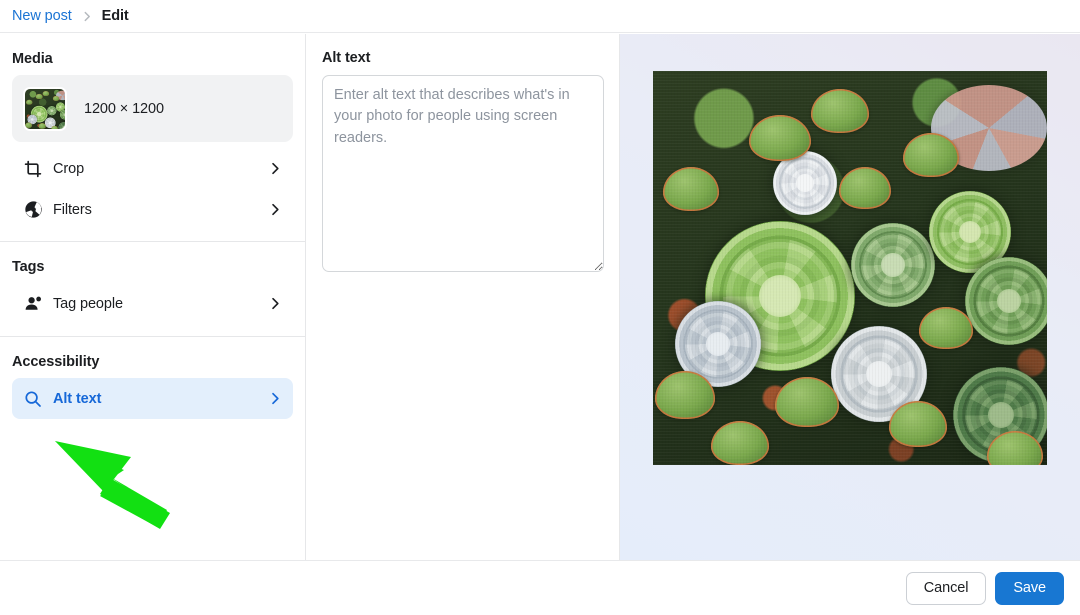  Describe the element at coordinates (463, 173) in the screenshot. I see `alt-text-input` at that location.